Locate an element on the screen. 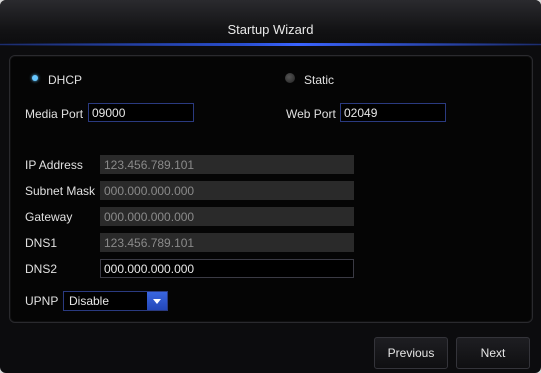 The image size is (541, 373). ip-address-label: IP Address is located at coordinates (54, 165).